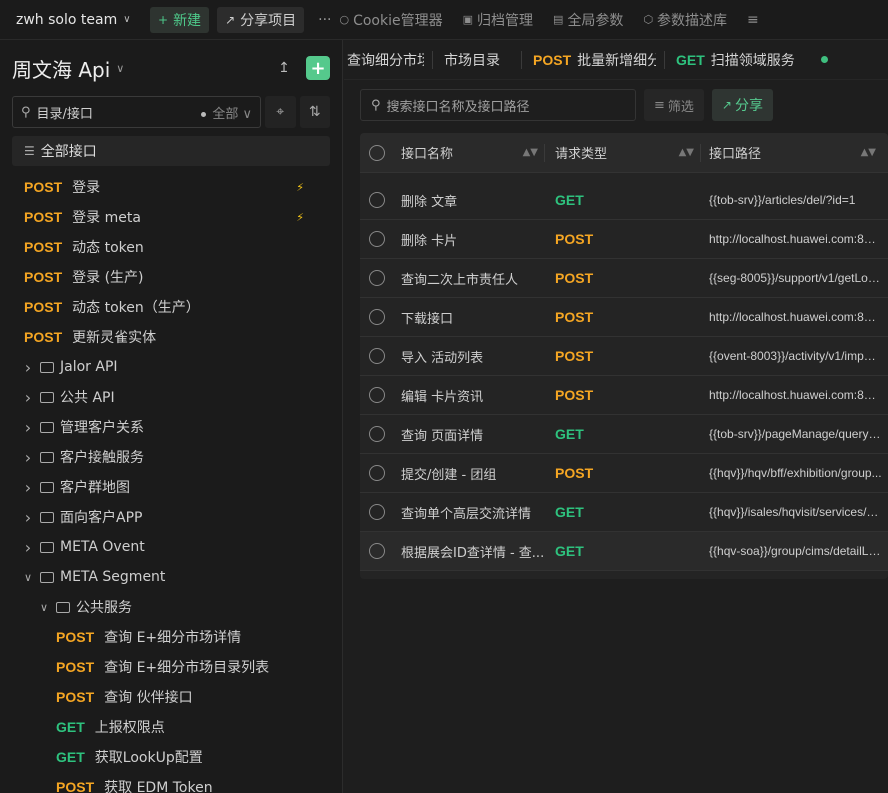 The height and width of the screenshot is (793, 888). What do you see at coordinates (581, 154) in the screenshot?
I see `col-type-label: 请求类型` at bounding box center [581, 154].